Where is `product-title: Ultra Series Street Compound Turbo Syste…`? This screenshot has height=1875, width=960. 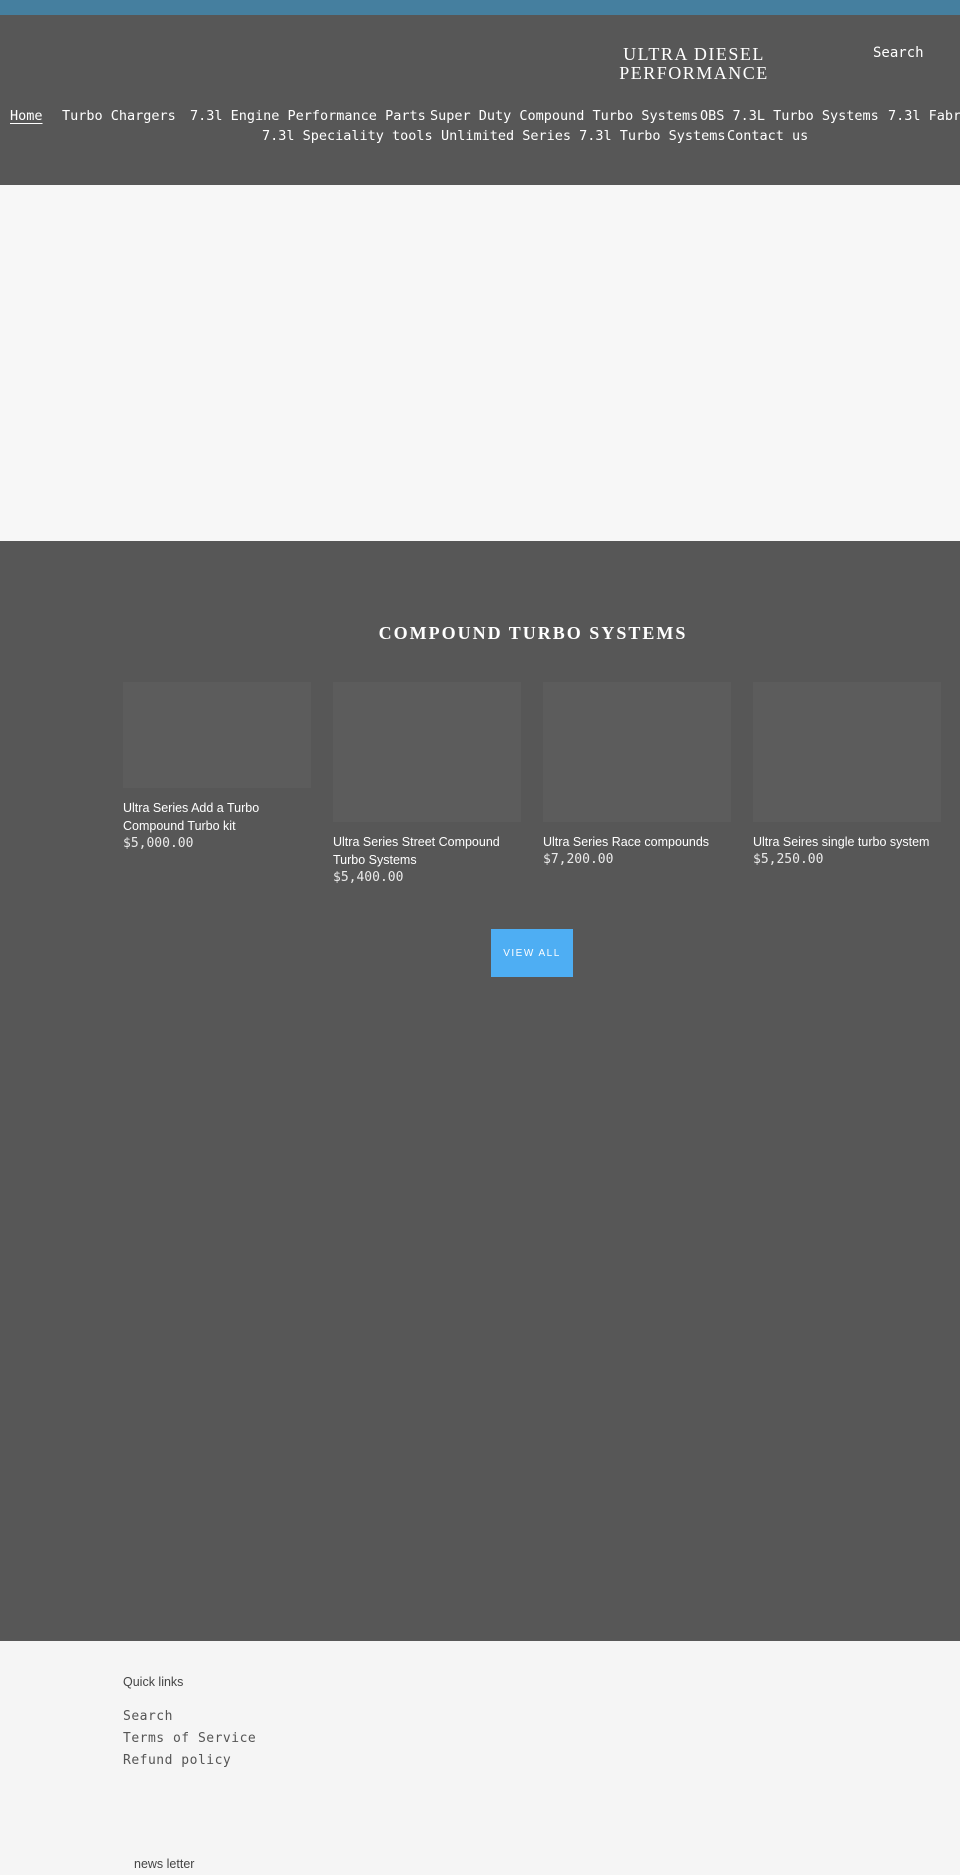 product-title: Ultra Series Street Compound Turbo Syste… is located at coordinates (427, 851).